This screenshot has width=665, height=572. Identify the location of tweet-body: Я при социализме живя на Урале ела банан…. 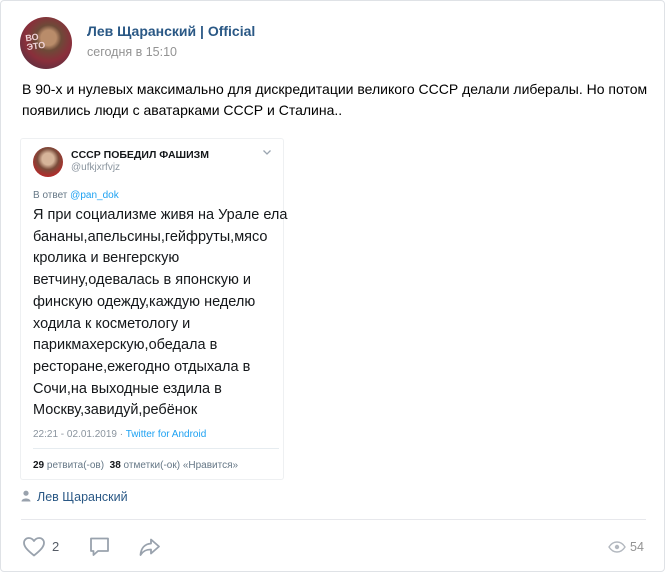
(160, 313).